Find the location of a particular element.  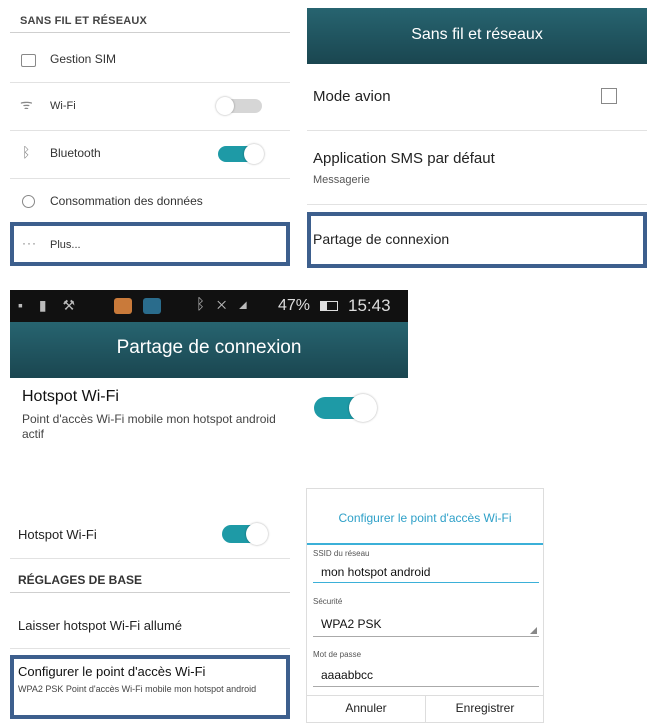

status-bar: ▪ ▮ ⚒ ᛒ ✕ ◢ 47% 15:43 is located at coordinates (209, 306).